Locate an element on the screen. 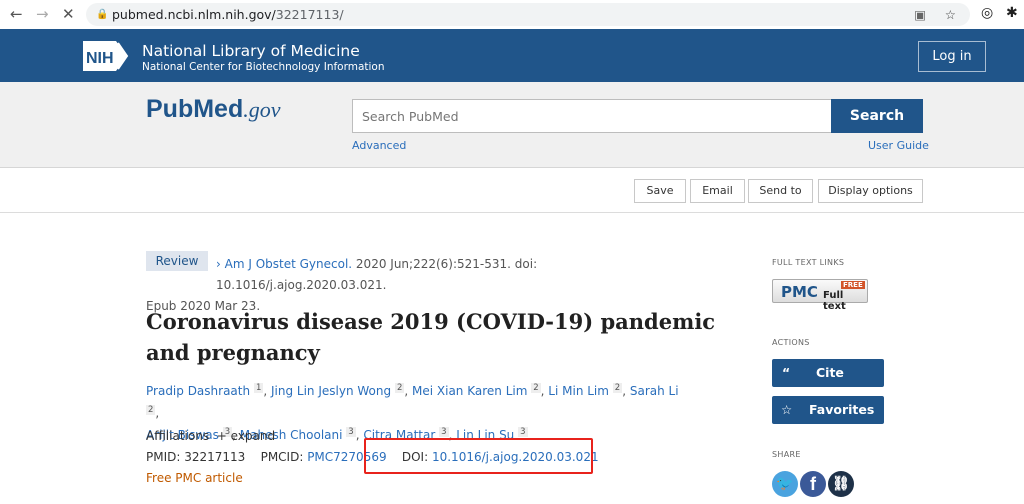 This screenshot has height=504, width=1024. expand-affiliations-button: + expand is located at coordinates (246, 436).